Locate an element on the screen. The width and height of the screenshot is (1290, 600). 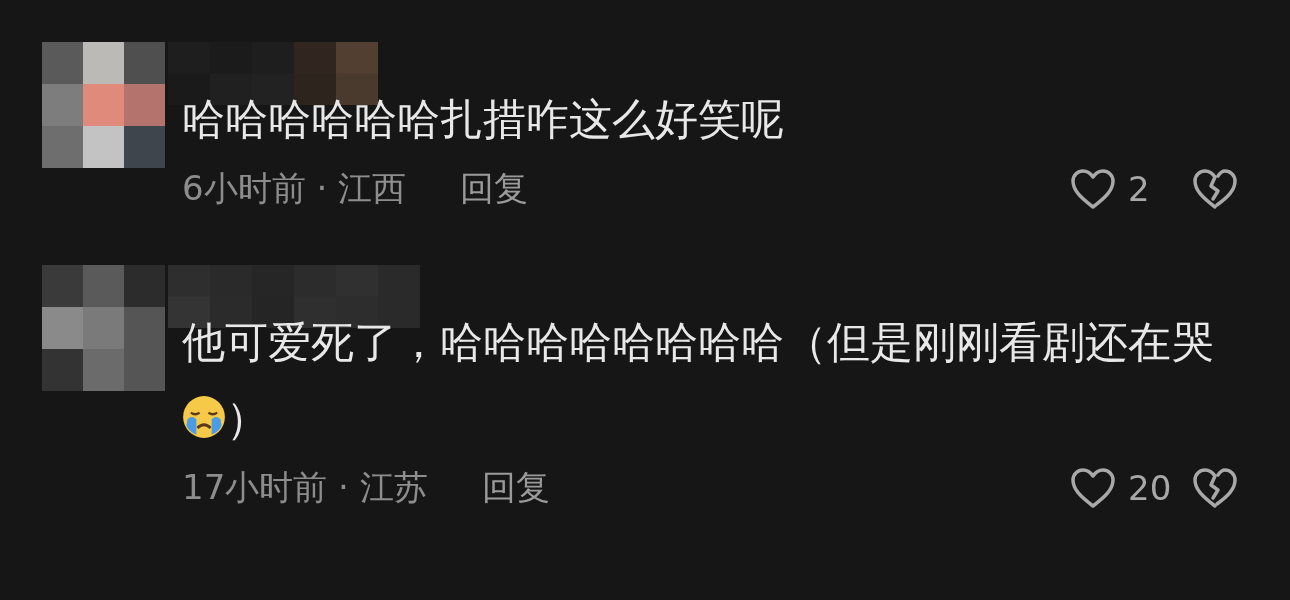
comment-text: 他可爱死了，哈哈哈哈哈哈哈哈（但是刚刚看剧还在哭 is located at coordinates (698, 342).